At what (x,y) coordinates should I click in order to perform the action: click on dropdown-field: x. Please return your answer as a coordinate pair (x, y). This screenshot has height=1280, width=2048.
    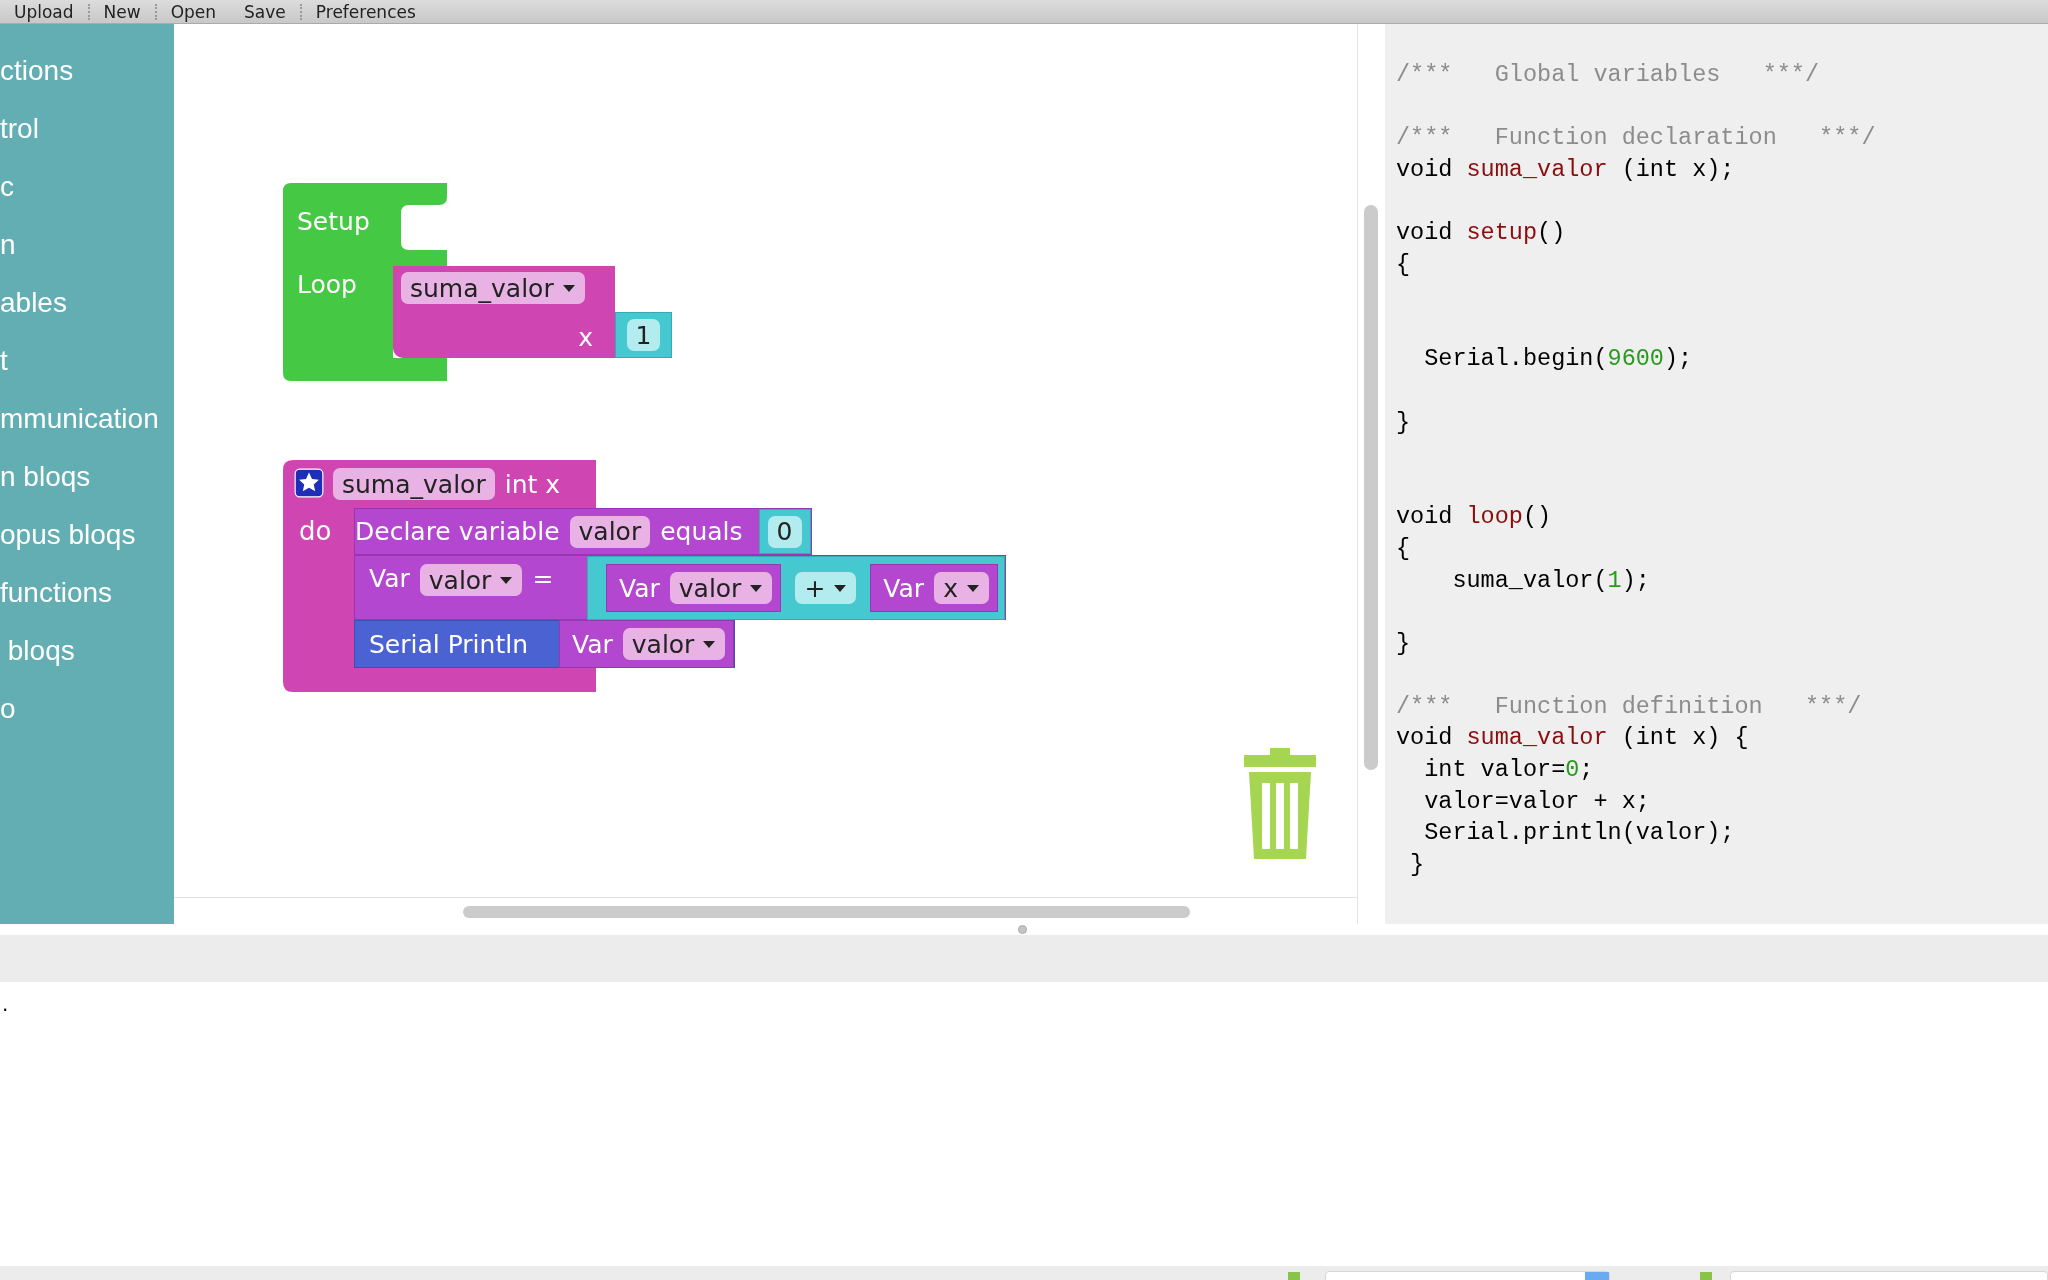
    Looking at the image, I should click on (961, 588).